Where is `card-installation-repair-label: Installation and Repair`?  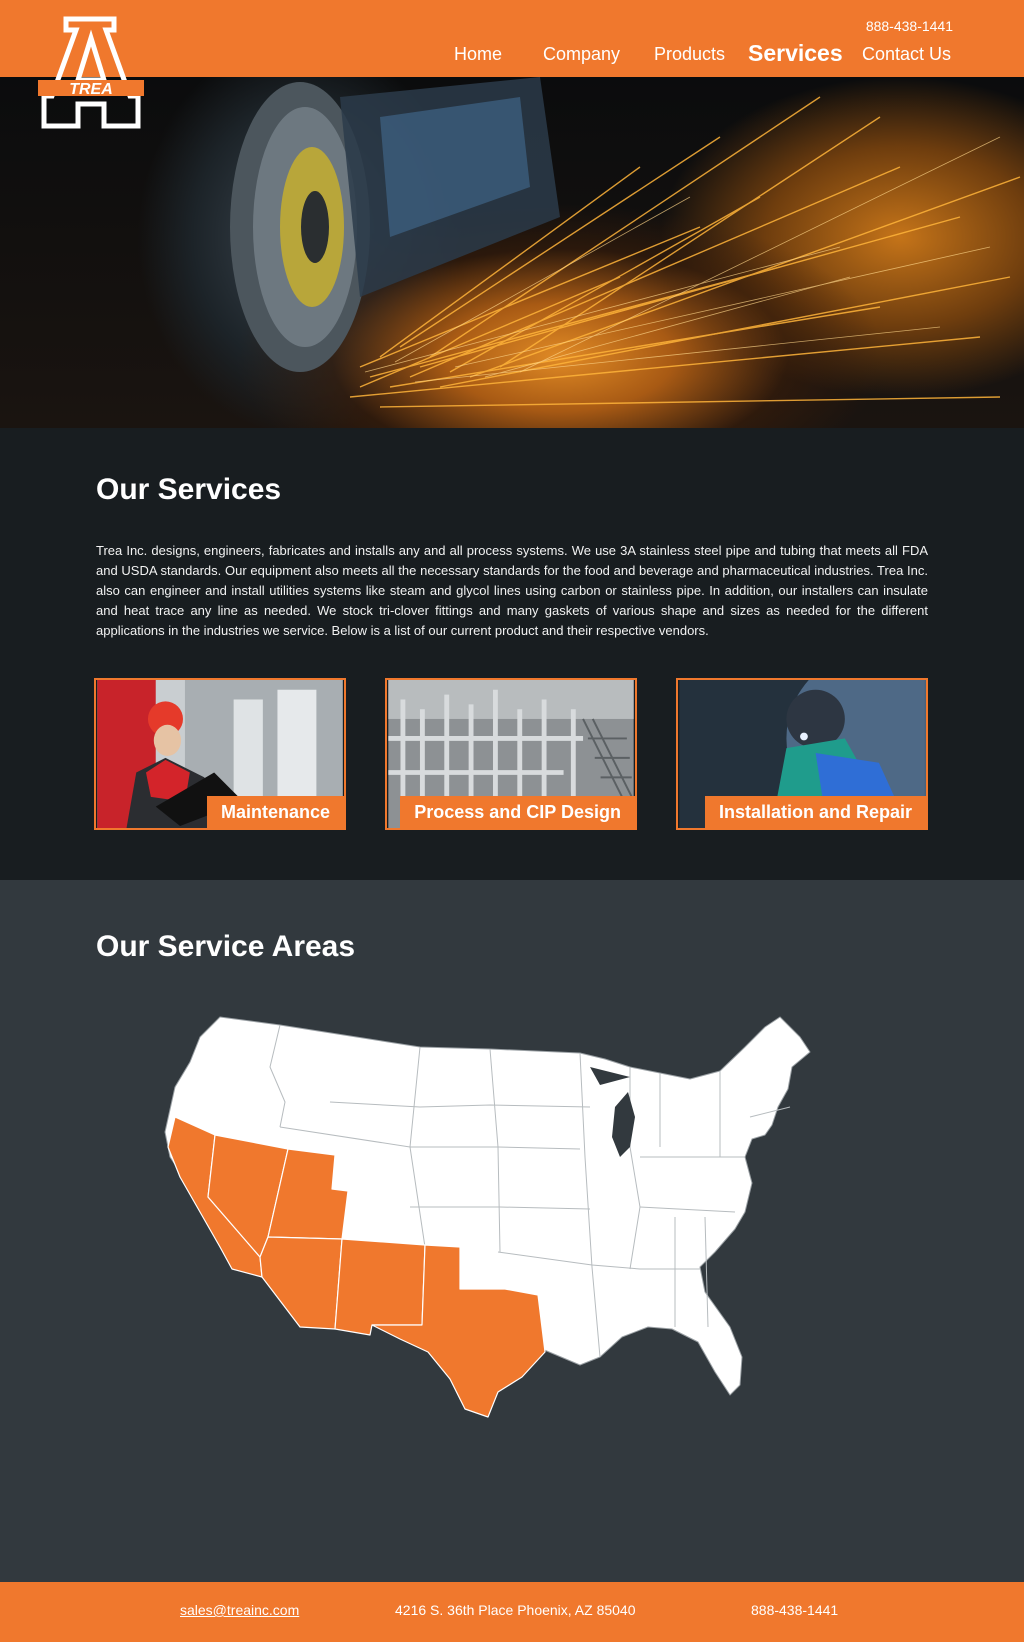
card-installation-repair-label: Installation and Repair is located at coordinates (815, 812).